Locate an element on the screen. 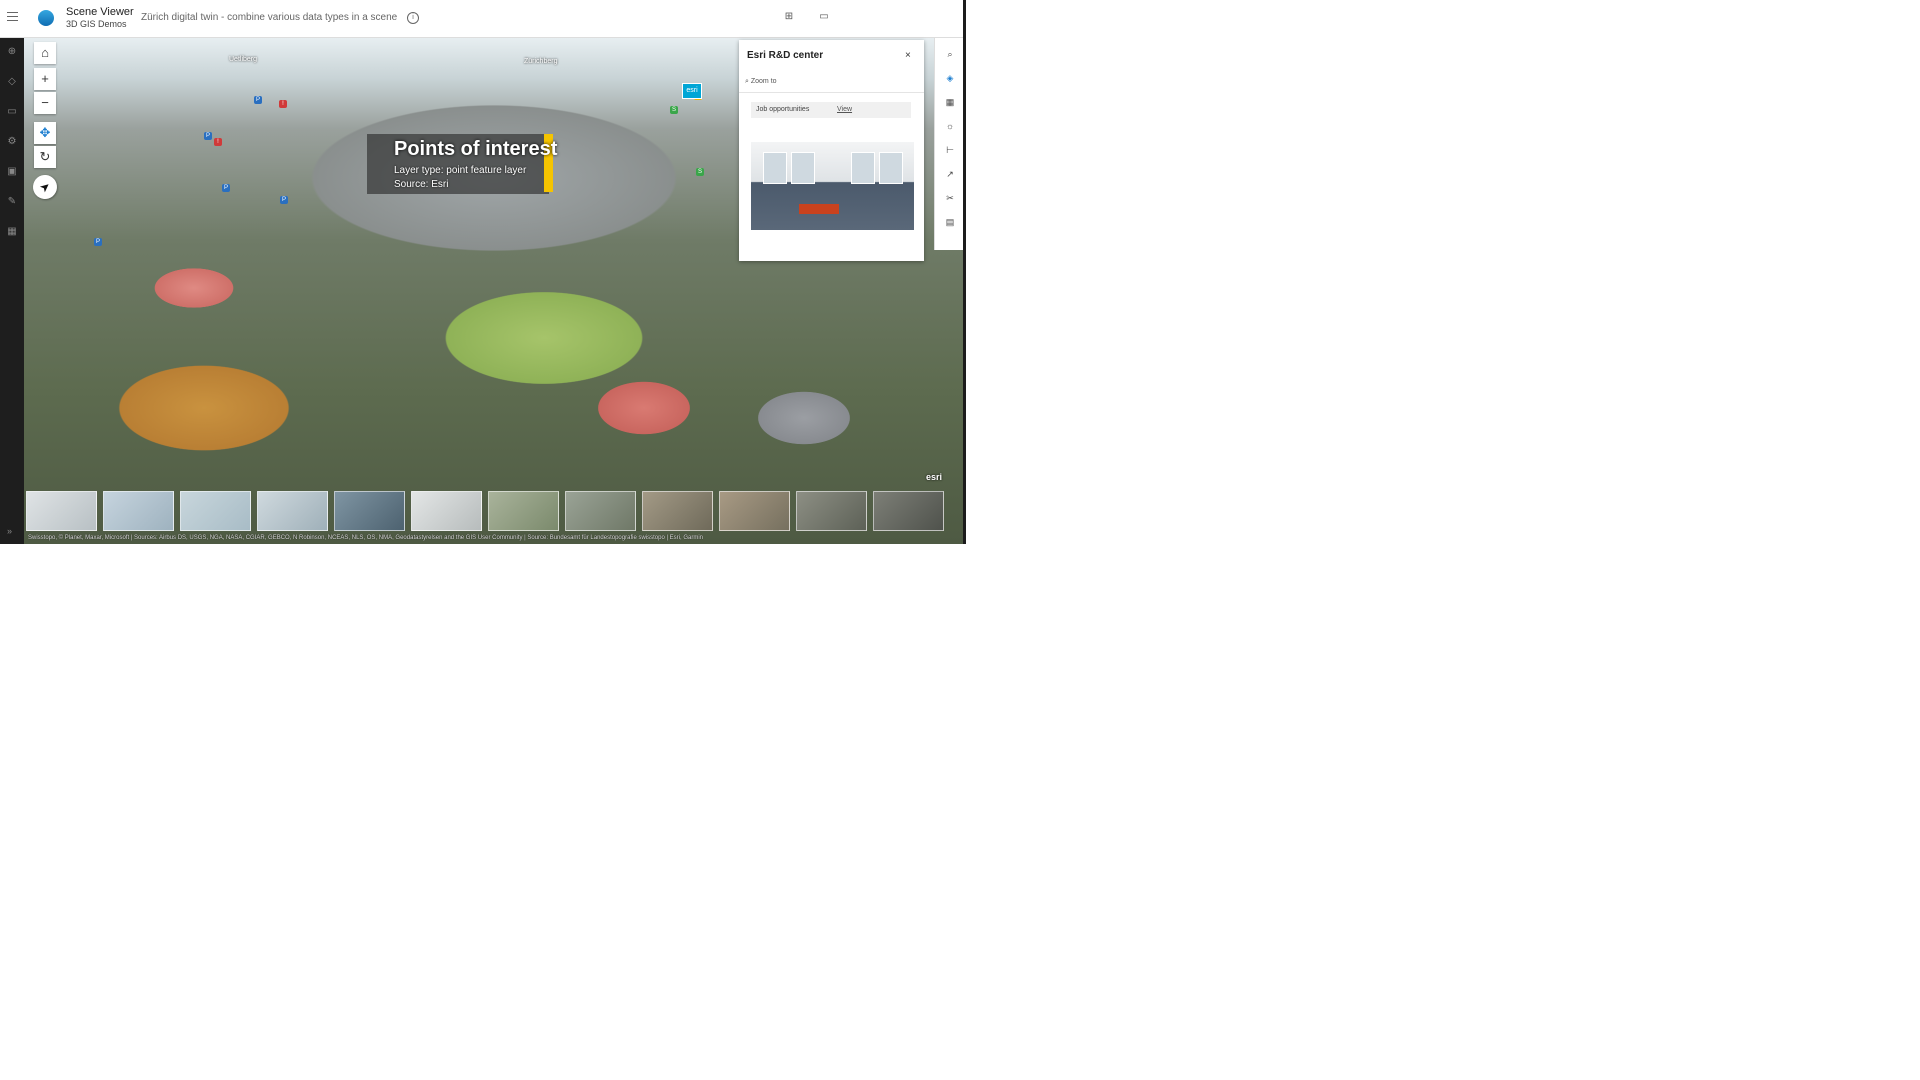 The height and width of the screenshot is (1080, 1920). layers-icon: ◈ is located at coordinates (950, 78).